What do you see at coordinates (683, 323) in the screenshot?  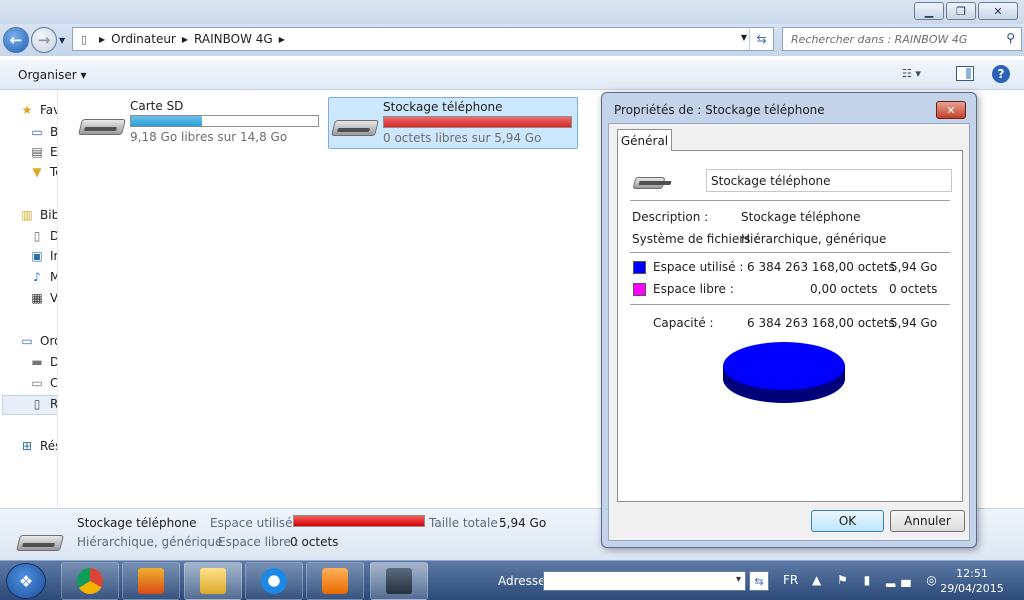 I see `capacity-label: Capacité :` at bounding box center [683, 323].